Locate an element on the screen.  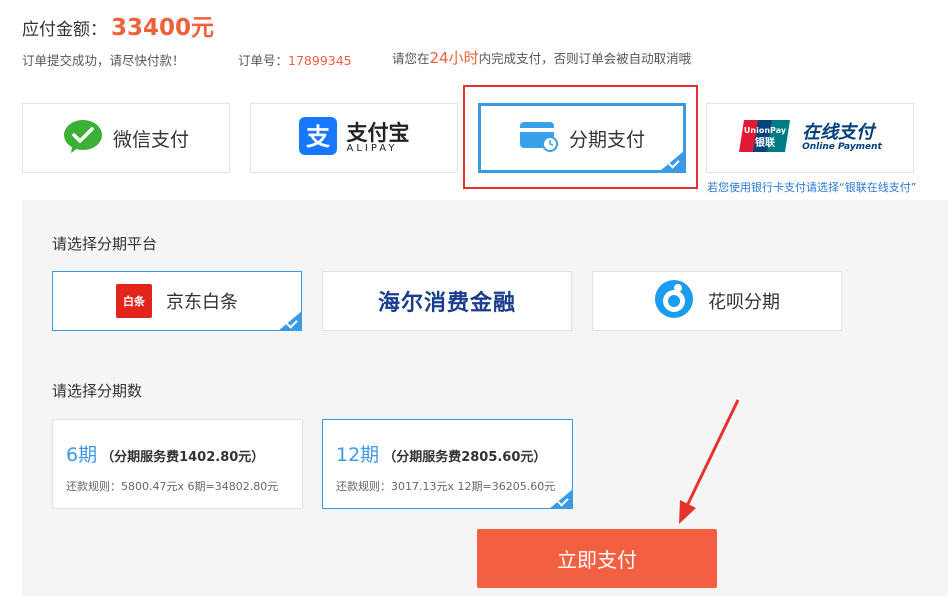
wechat-icon is located at coordinates (83, 138).